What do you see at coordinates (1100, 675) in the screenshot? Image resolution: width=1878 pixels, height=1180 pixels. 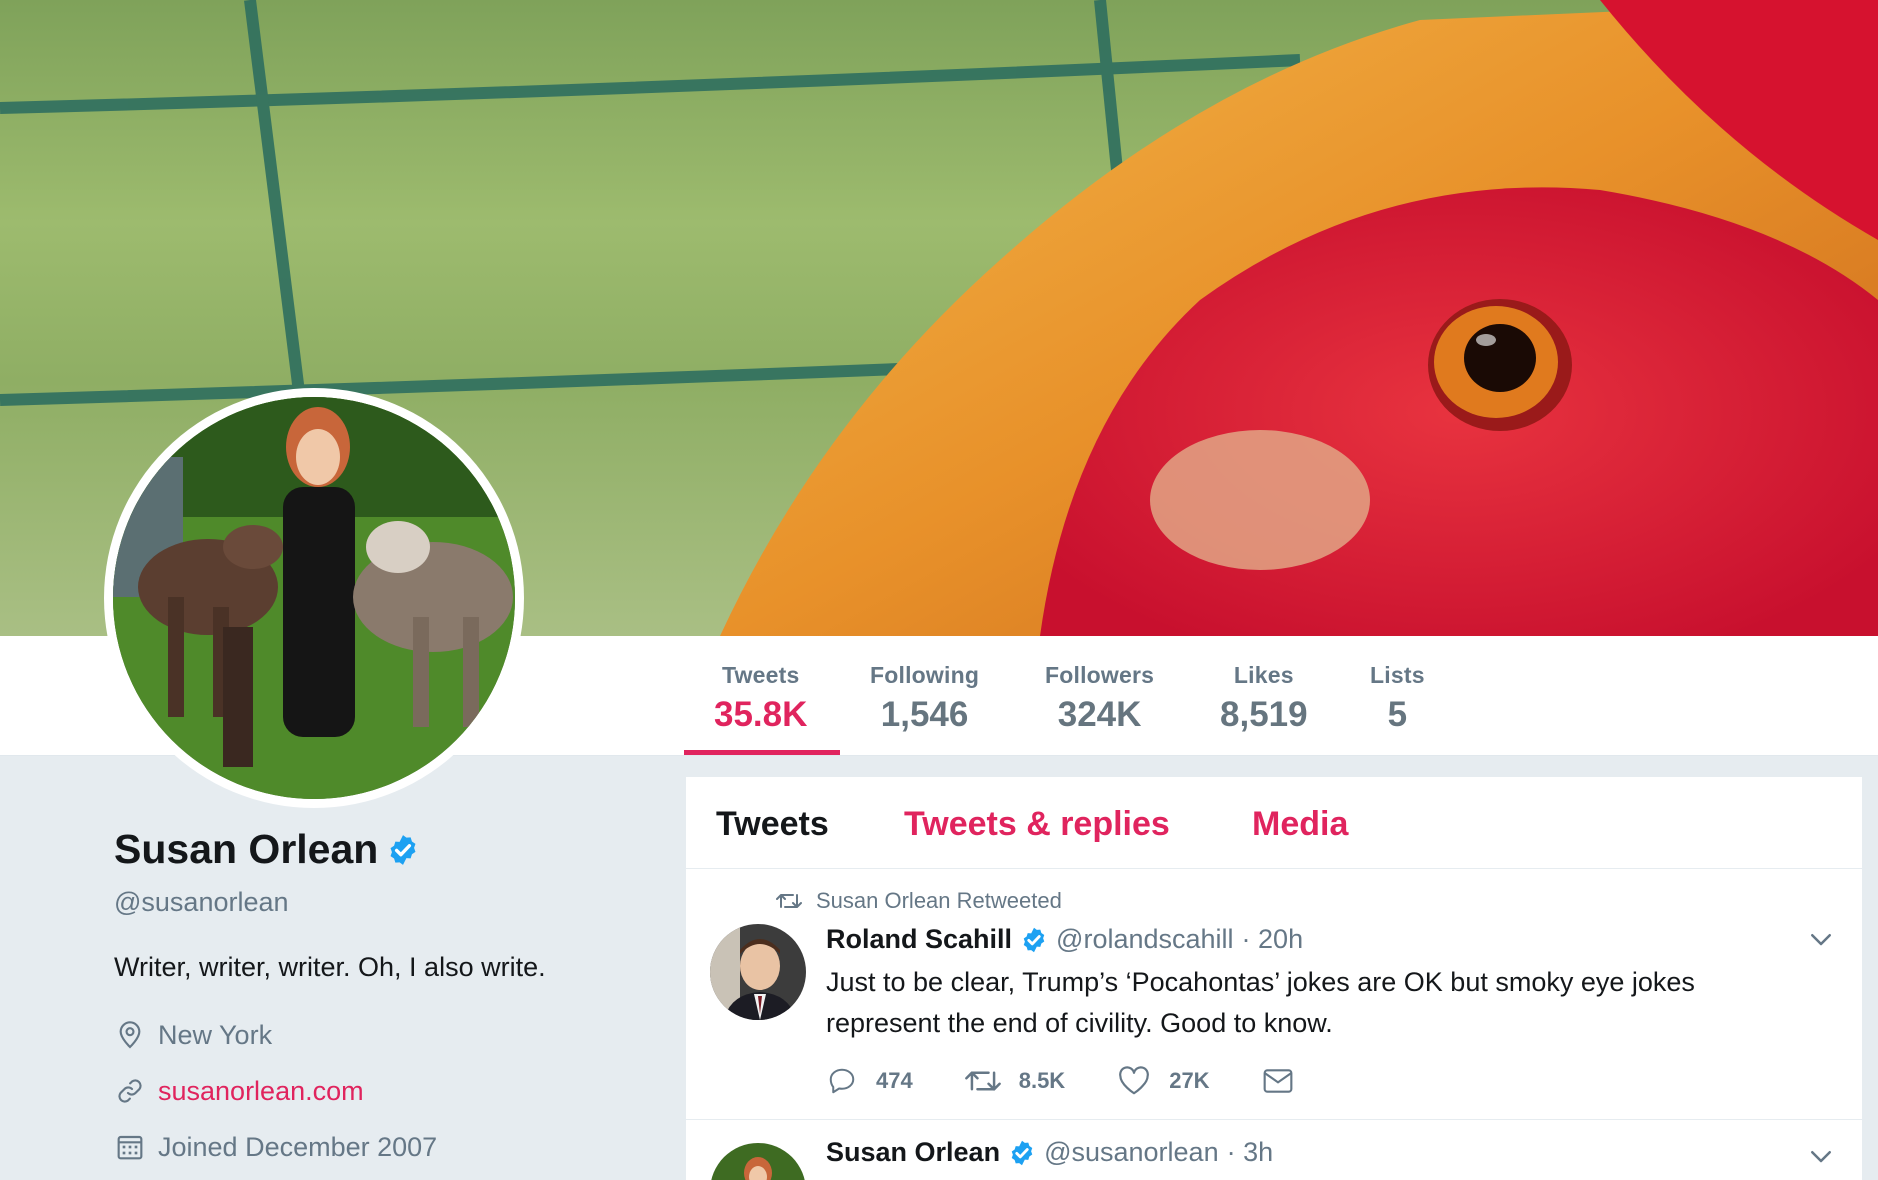 I see `stat-label: Followers` at bounding box center [1100, 675].